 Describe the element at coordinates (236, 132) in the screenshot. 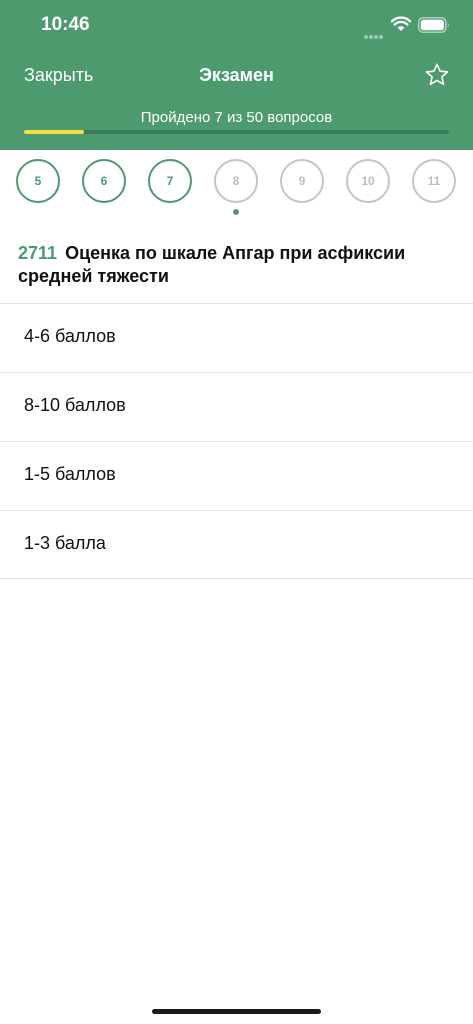

I see `progress-bar` at that location.